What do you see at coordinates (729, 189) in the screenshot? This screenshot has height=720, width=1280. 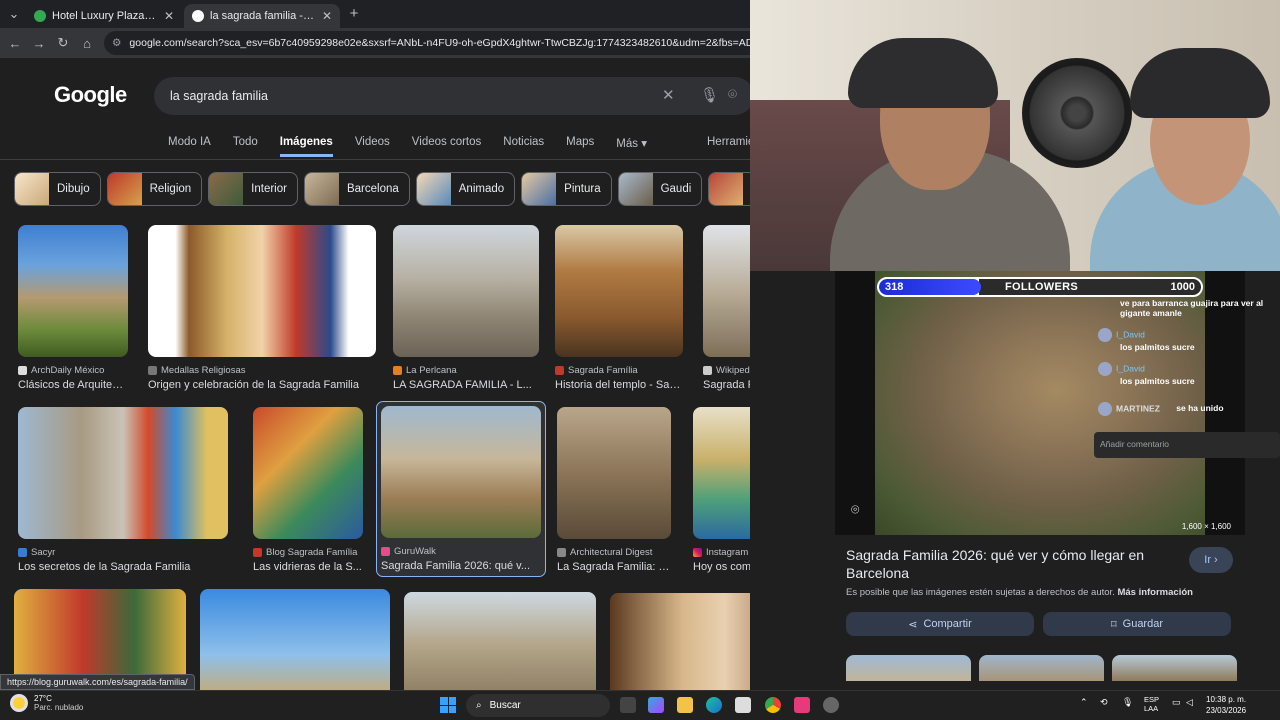 I see `chip-more: N` at bounding box center [729, 189].